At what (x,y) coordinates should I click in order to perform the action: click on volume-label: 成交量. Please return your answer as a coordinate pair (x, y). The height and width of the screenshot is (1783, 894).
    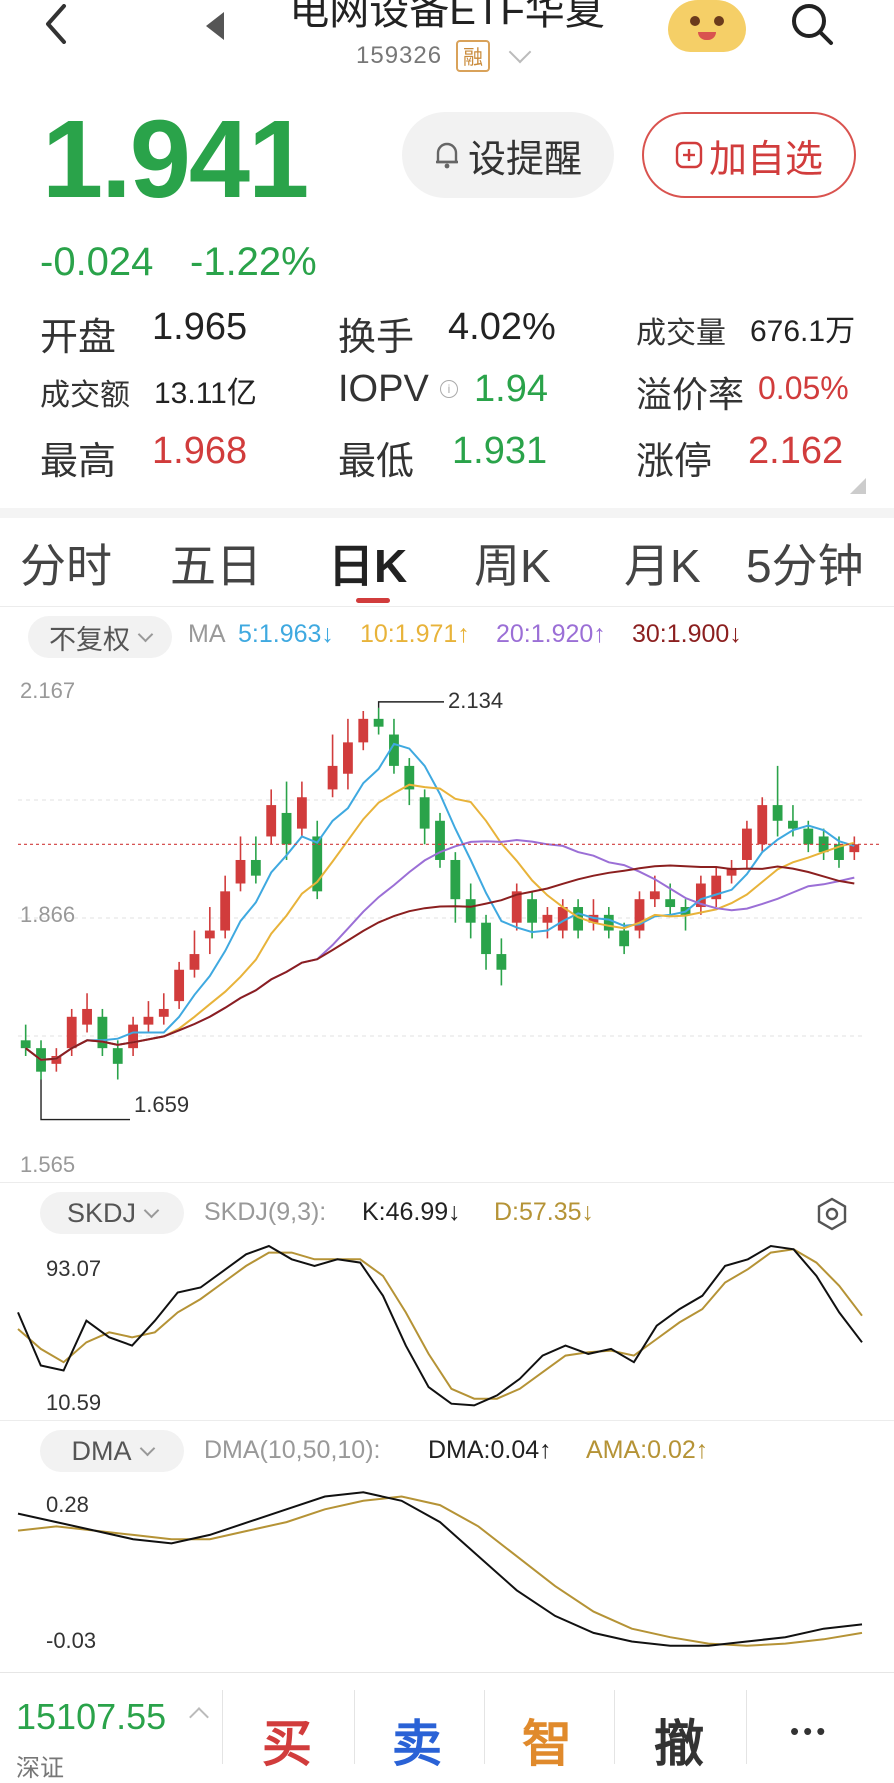
    Looking at the image, I should click on (681, 333).